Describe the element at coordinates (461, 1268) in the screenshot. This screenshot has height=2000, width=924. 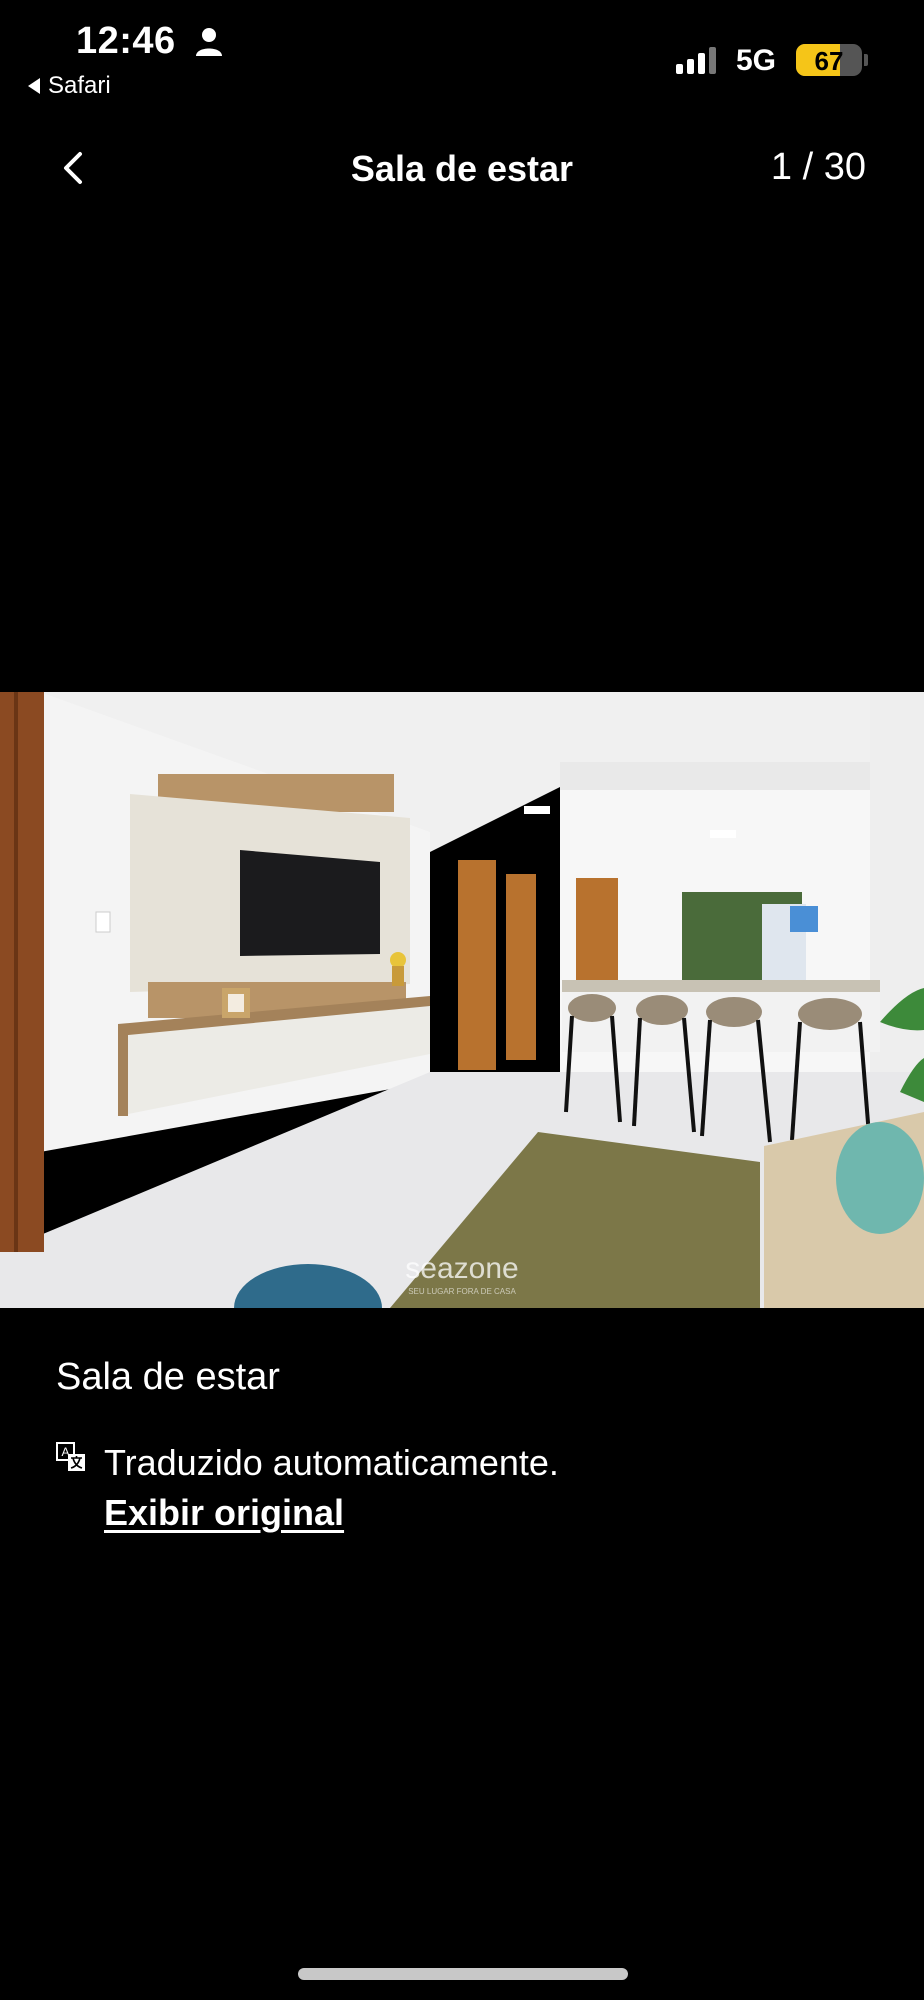
I see `watermark-brand: seazone` at that location.